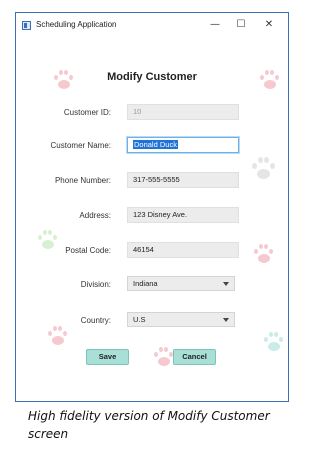 Image resolution: width=320 pixels, height=458 pixels. What do you see at coordinates (155, 144) in the screenshot?
I see `customer-name-value: Donald Duck` at bounding box center [155, 144].